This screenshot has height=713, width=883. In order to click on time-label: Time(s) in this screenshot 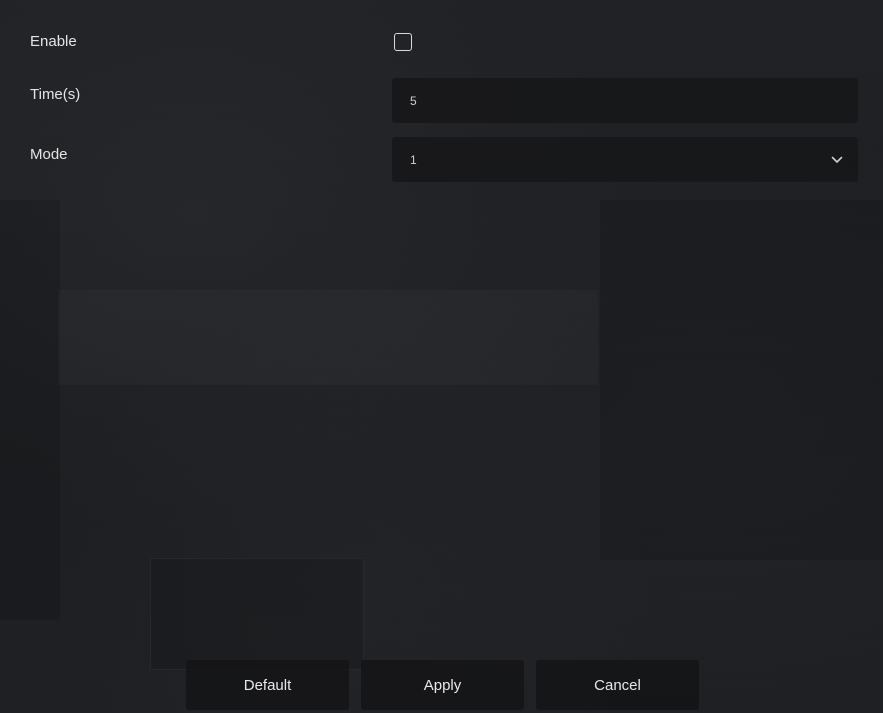, I will do `click(55, 94)`.